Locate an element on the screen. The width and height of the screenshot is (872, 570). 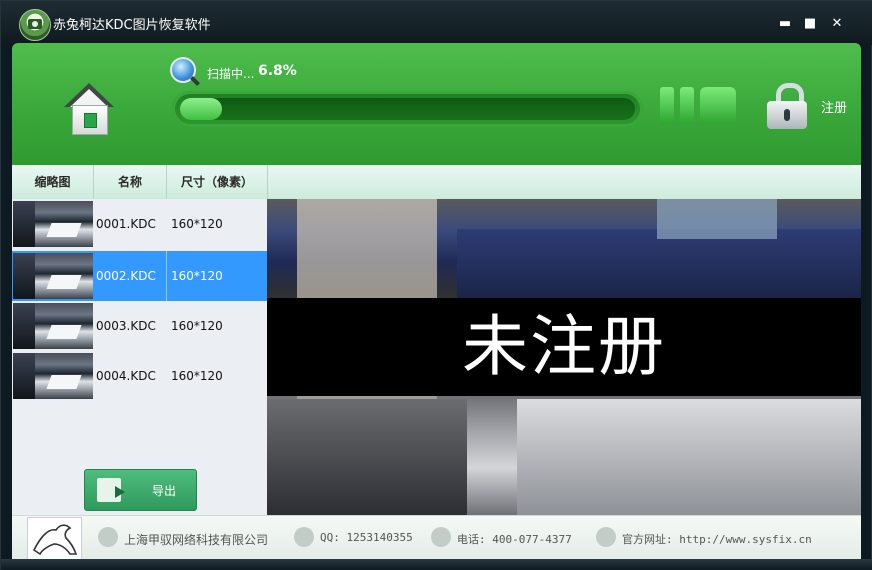
column-header-thumbnail: 缩略图 is located at coordinates (53, 182).